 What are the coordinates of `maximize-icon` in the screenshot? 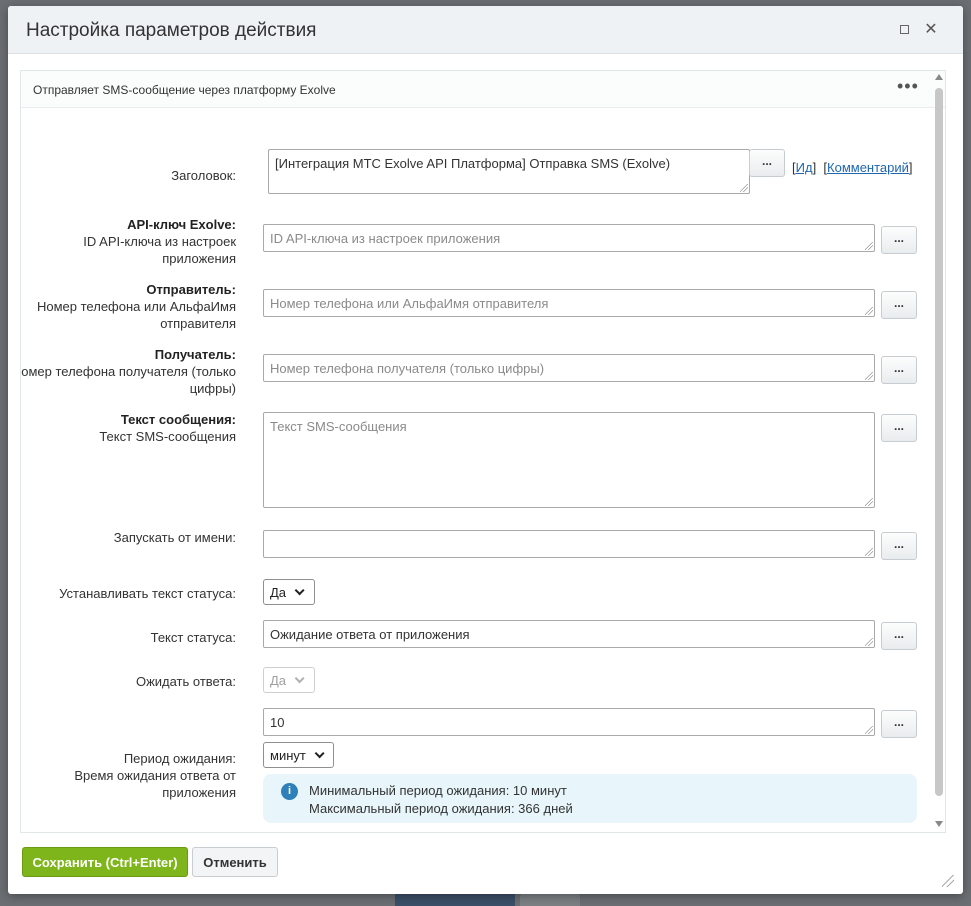 It's located at (904, 29).